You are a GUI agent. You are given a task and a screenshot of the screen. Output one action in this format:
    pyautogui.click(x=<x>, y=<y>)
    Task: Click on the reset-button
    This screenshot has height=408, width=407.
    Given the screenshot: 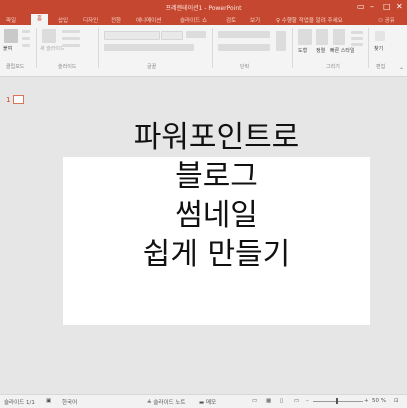 What is the action you would take?
    pyautogui.click(x=71, y=38)
    